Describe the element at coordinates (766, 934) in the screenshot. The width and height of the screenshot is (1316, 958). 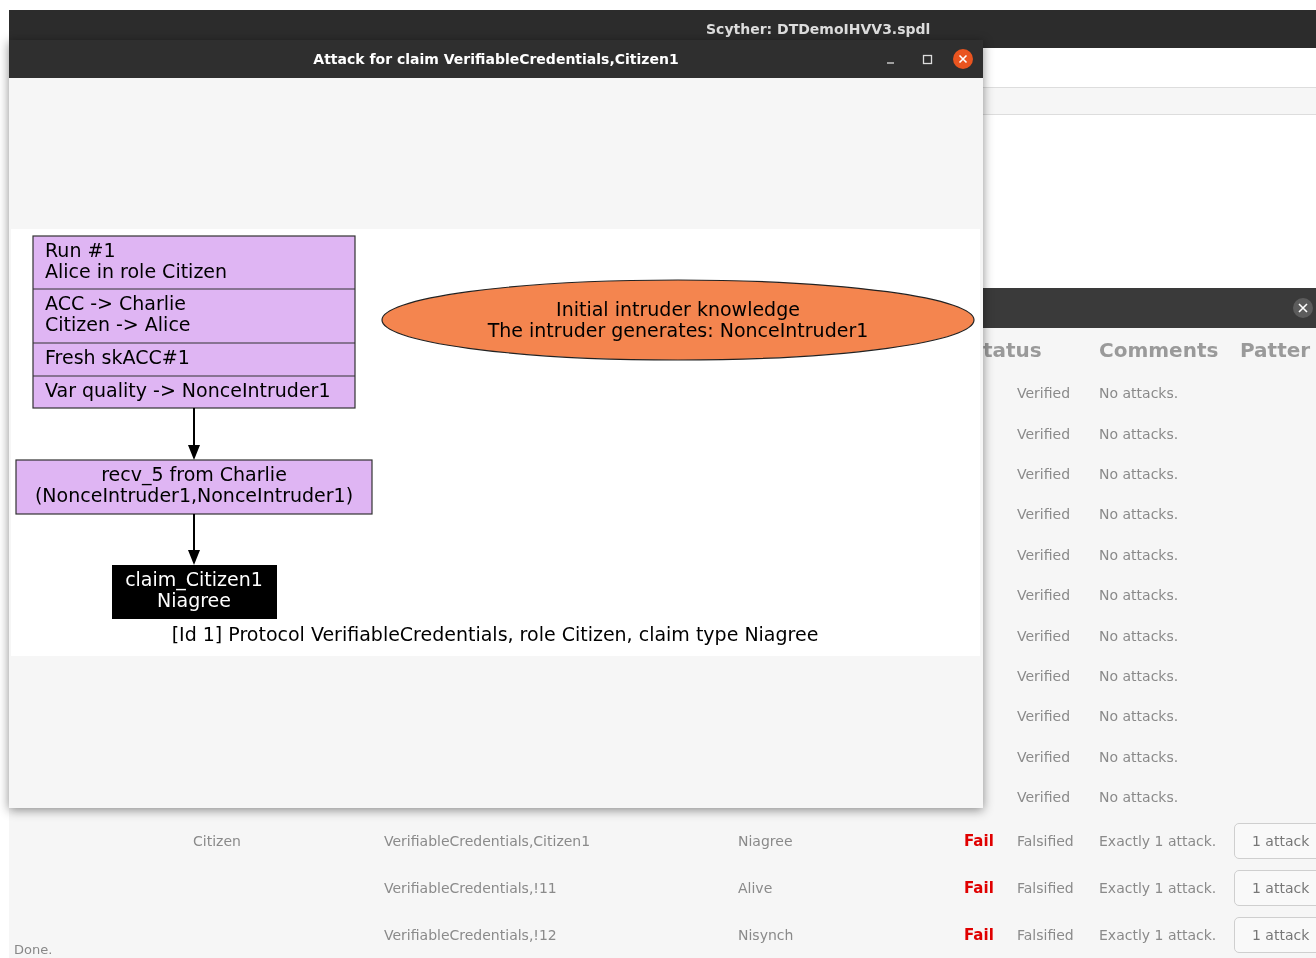
I see `table-cell: Nisynch` at that location.